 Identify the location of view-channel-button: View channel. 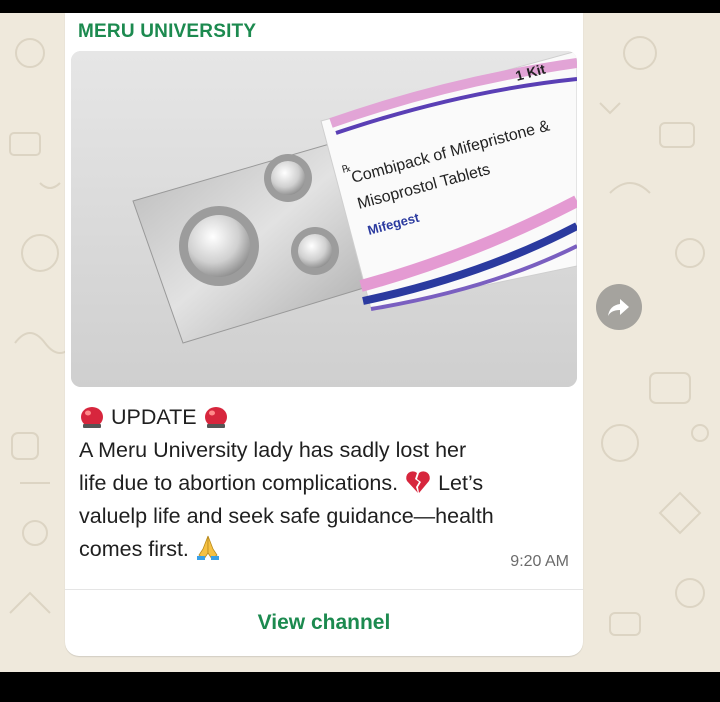
(324, 623).